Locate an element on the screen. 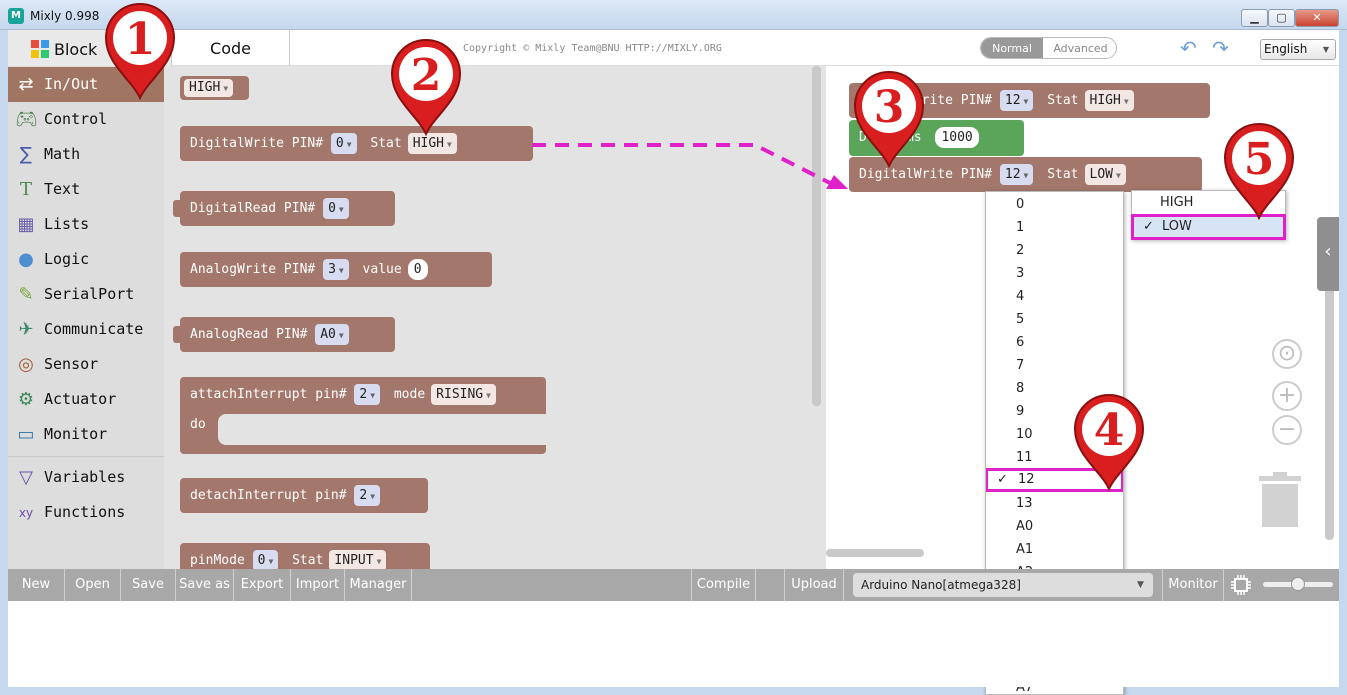 The image size is (1347, 695). workspace-horizontal-scrollbar is located at coordinates (875, 553).